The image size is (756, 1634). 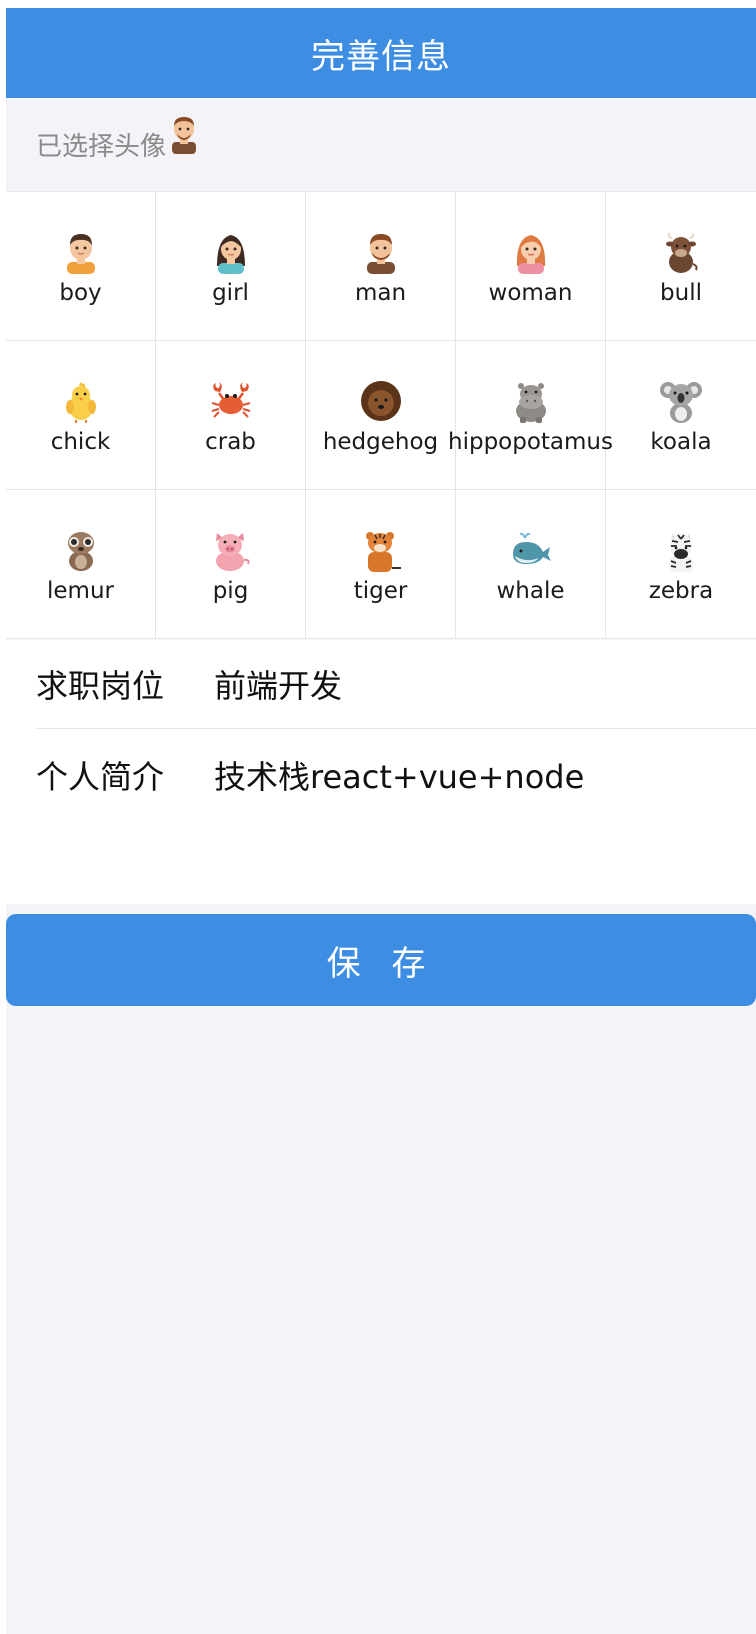 I want to click on girl-icon, so click(x=231, y=252).